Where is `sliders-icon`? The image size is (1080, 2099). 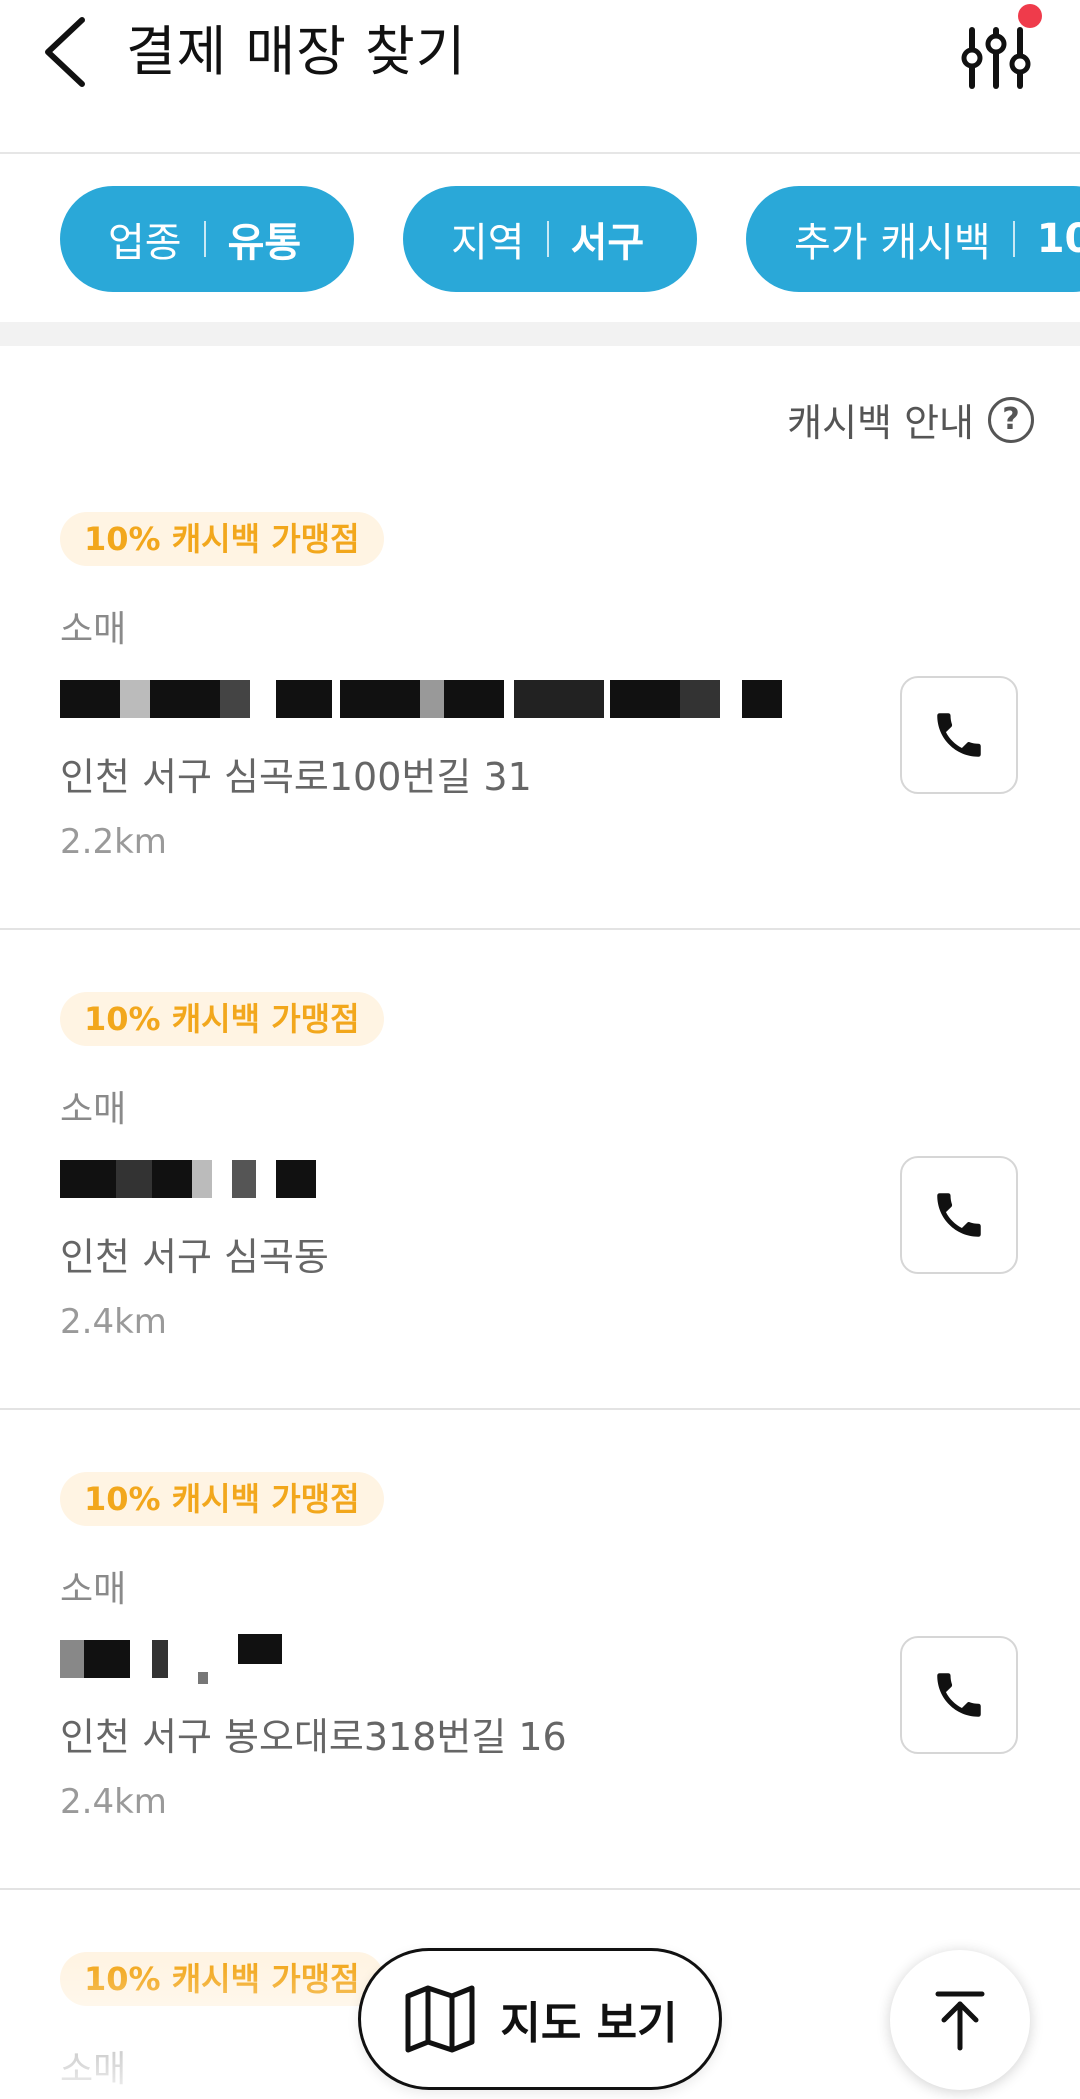 sliders-icon is located at coordinates (1008, 57).